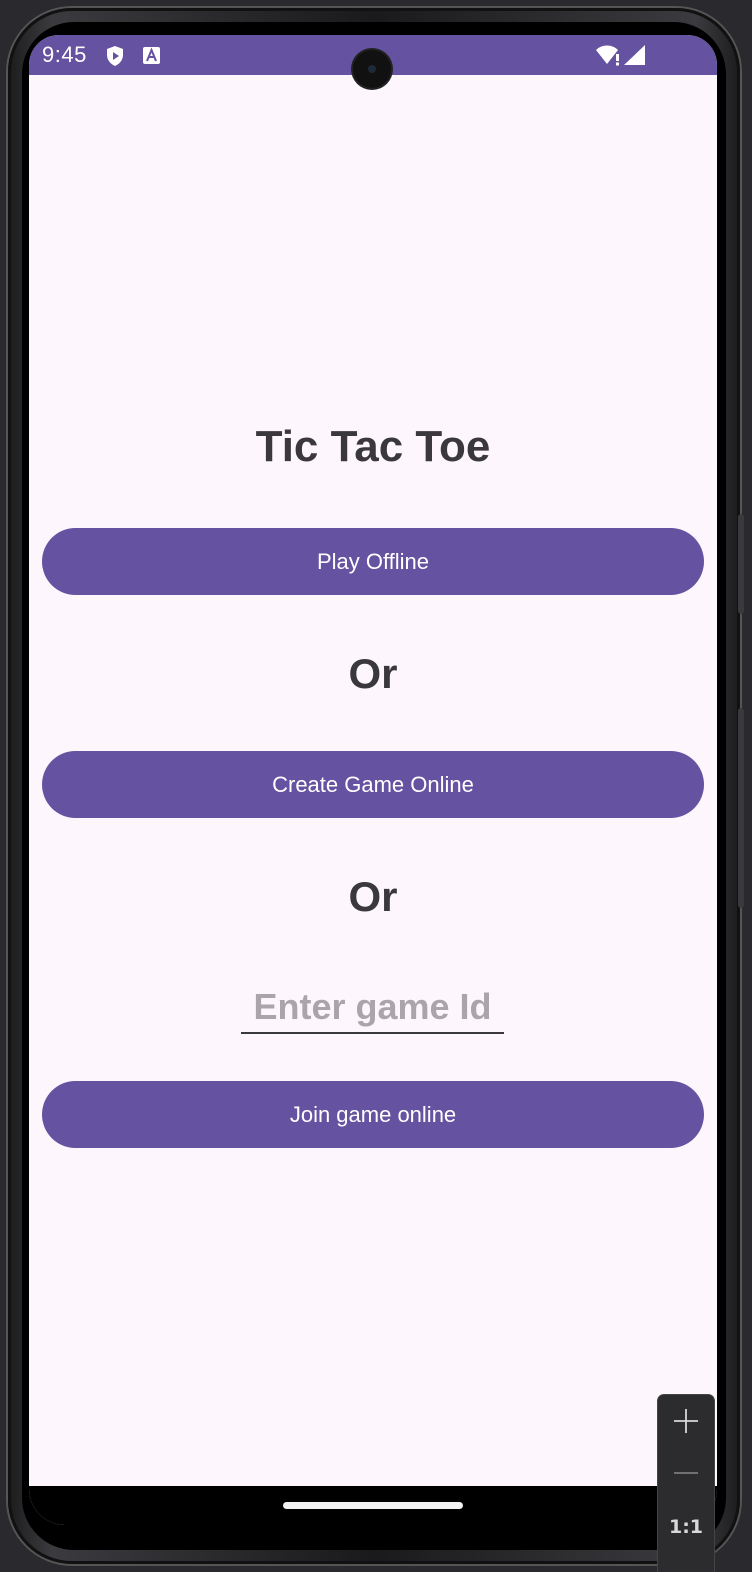  I want to click on status-time: 9:45, so click(64, 54).